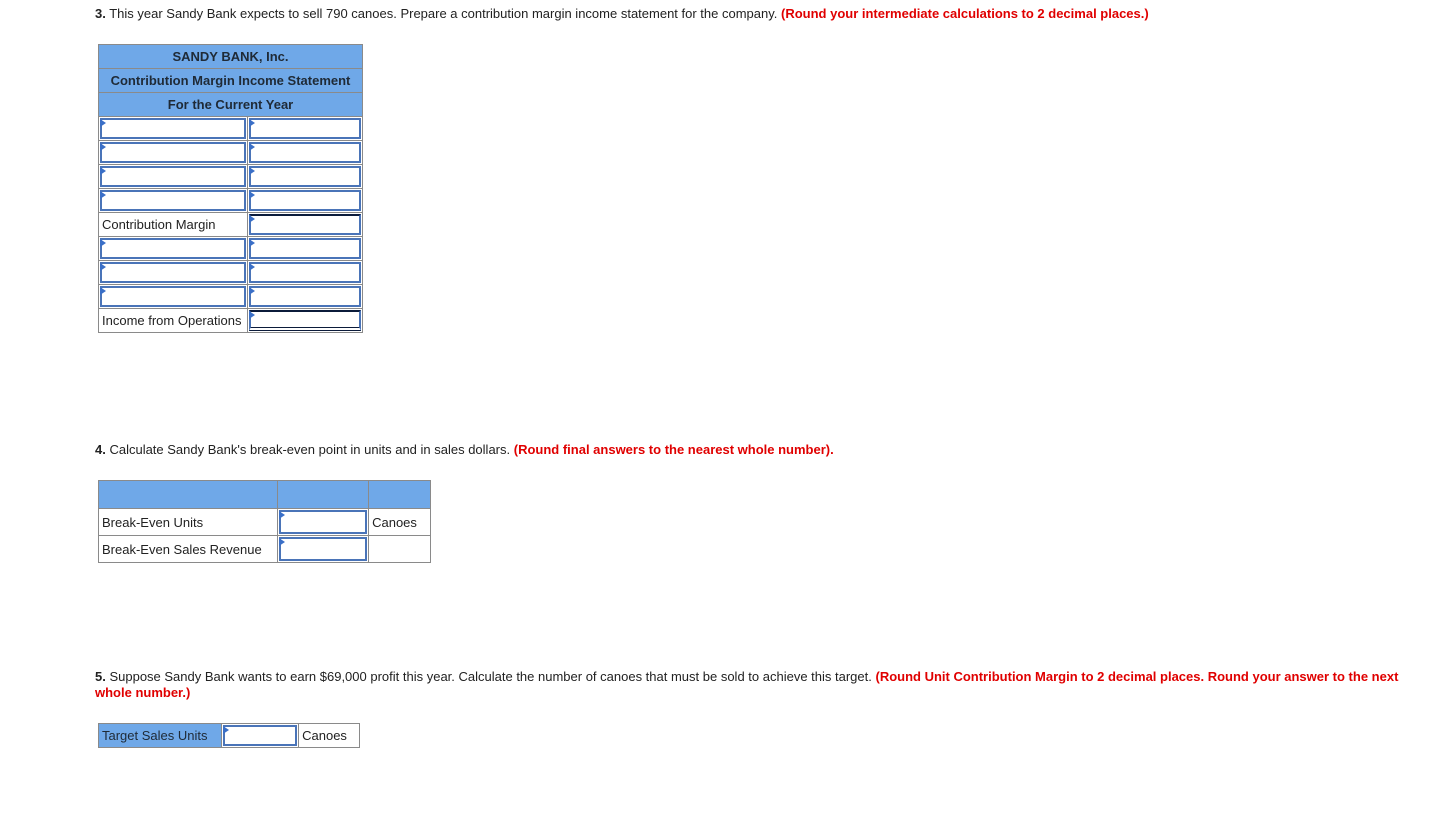 Image resolution: width=1430 pixels, height=822 pixels. Describe the element at coordinates (100, 13) in the screenshot. I see `question-number: 3.` at that location.